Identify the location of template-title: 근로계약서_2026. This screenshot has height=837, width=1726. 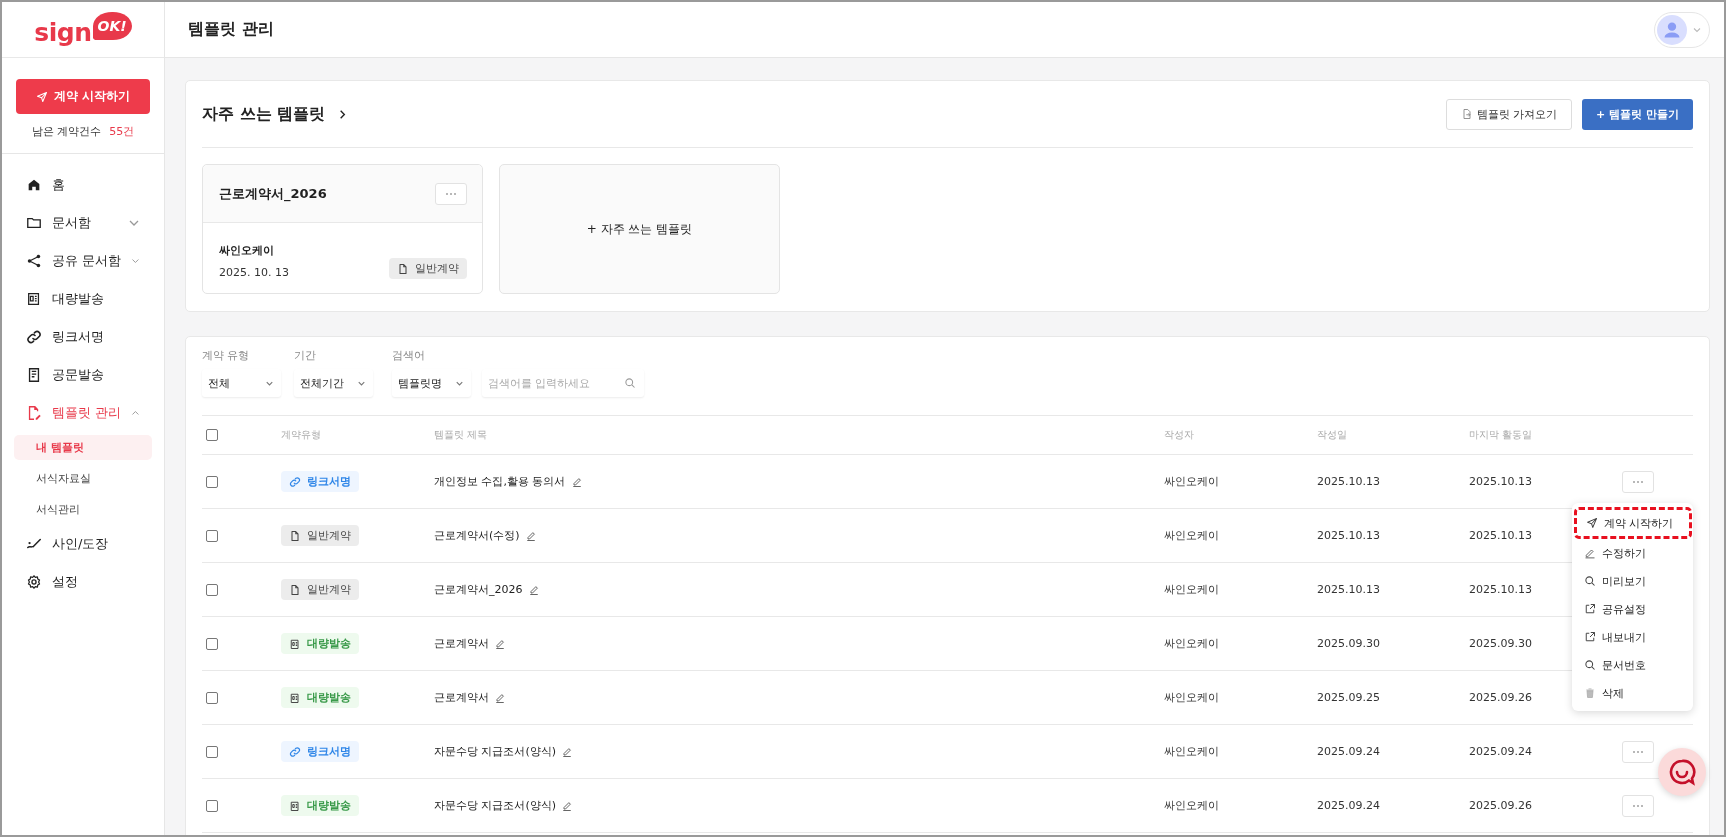
(478, 589).